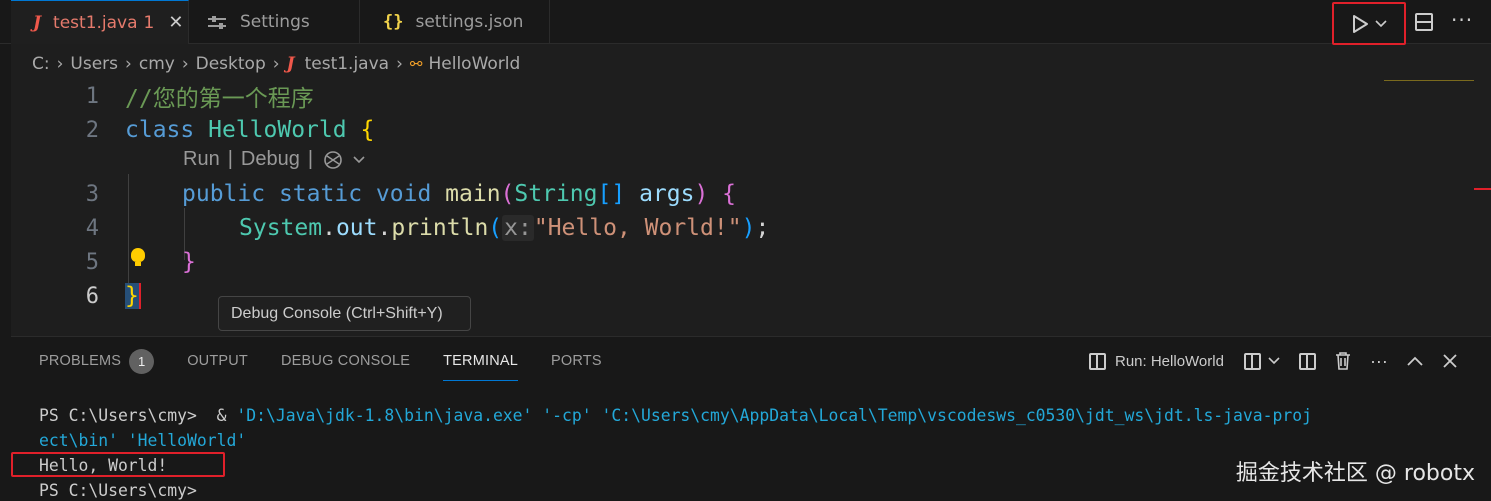  Describe the element at coordinates (518, 228) in the screenshot. I see `inlay-hint: x:` at that location.